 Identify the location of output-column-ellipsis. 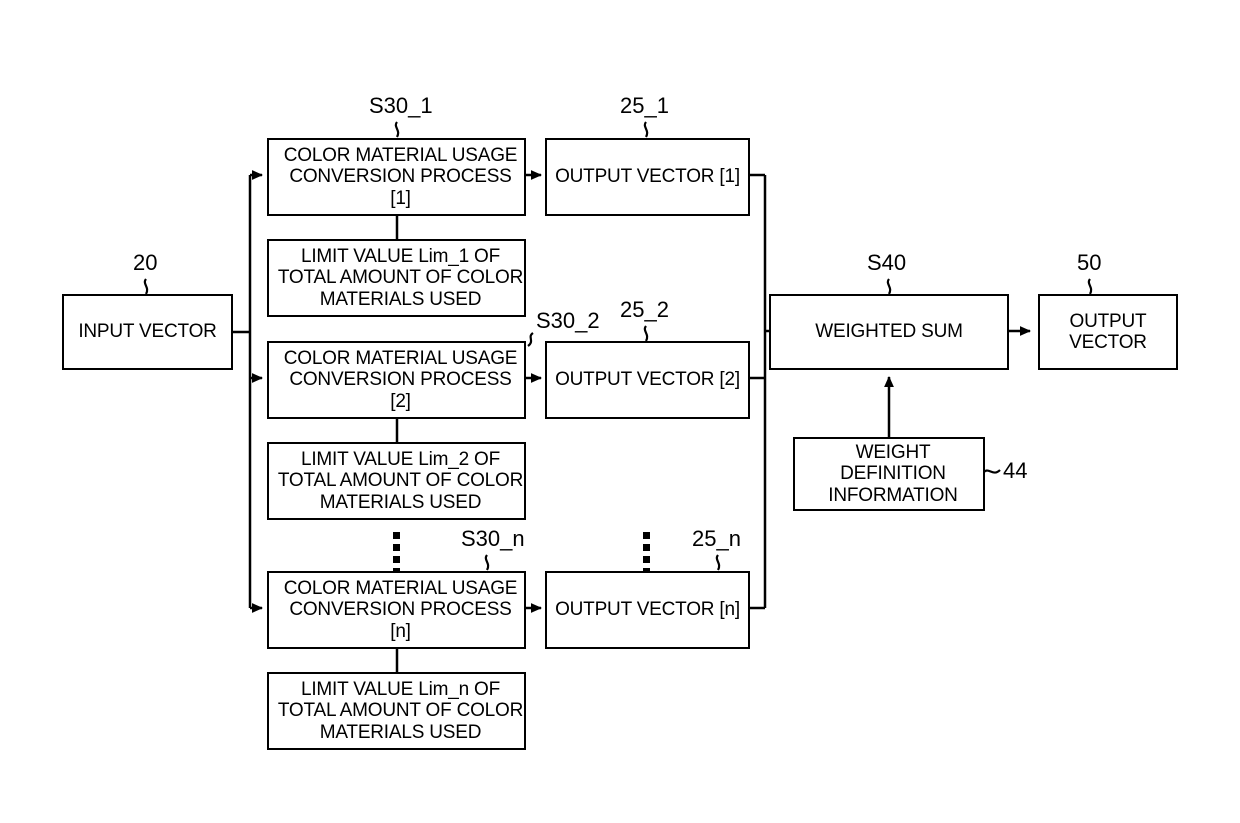
(646, 553).